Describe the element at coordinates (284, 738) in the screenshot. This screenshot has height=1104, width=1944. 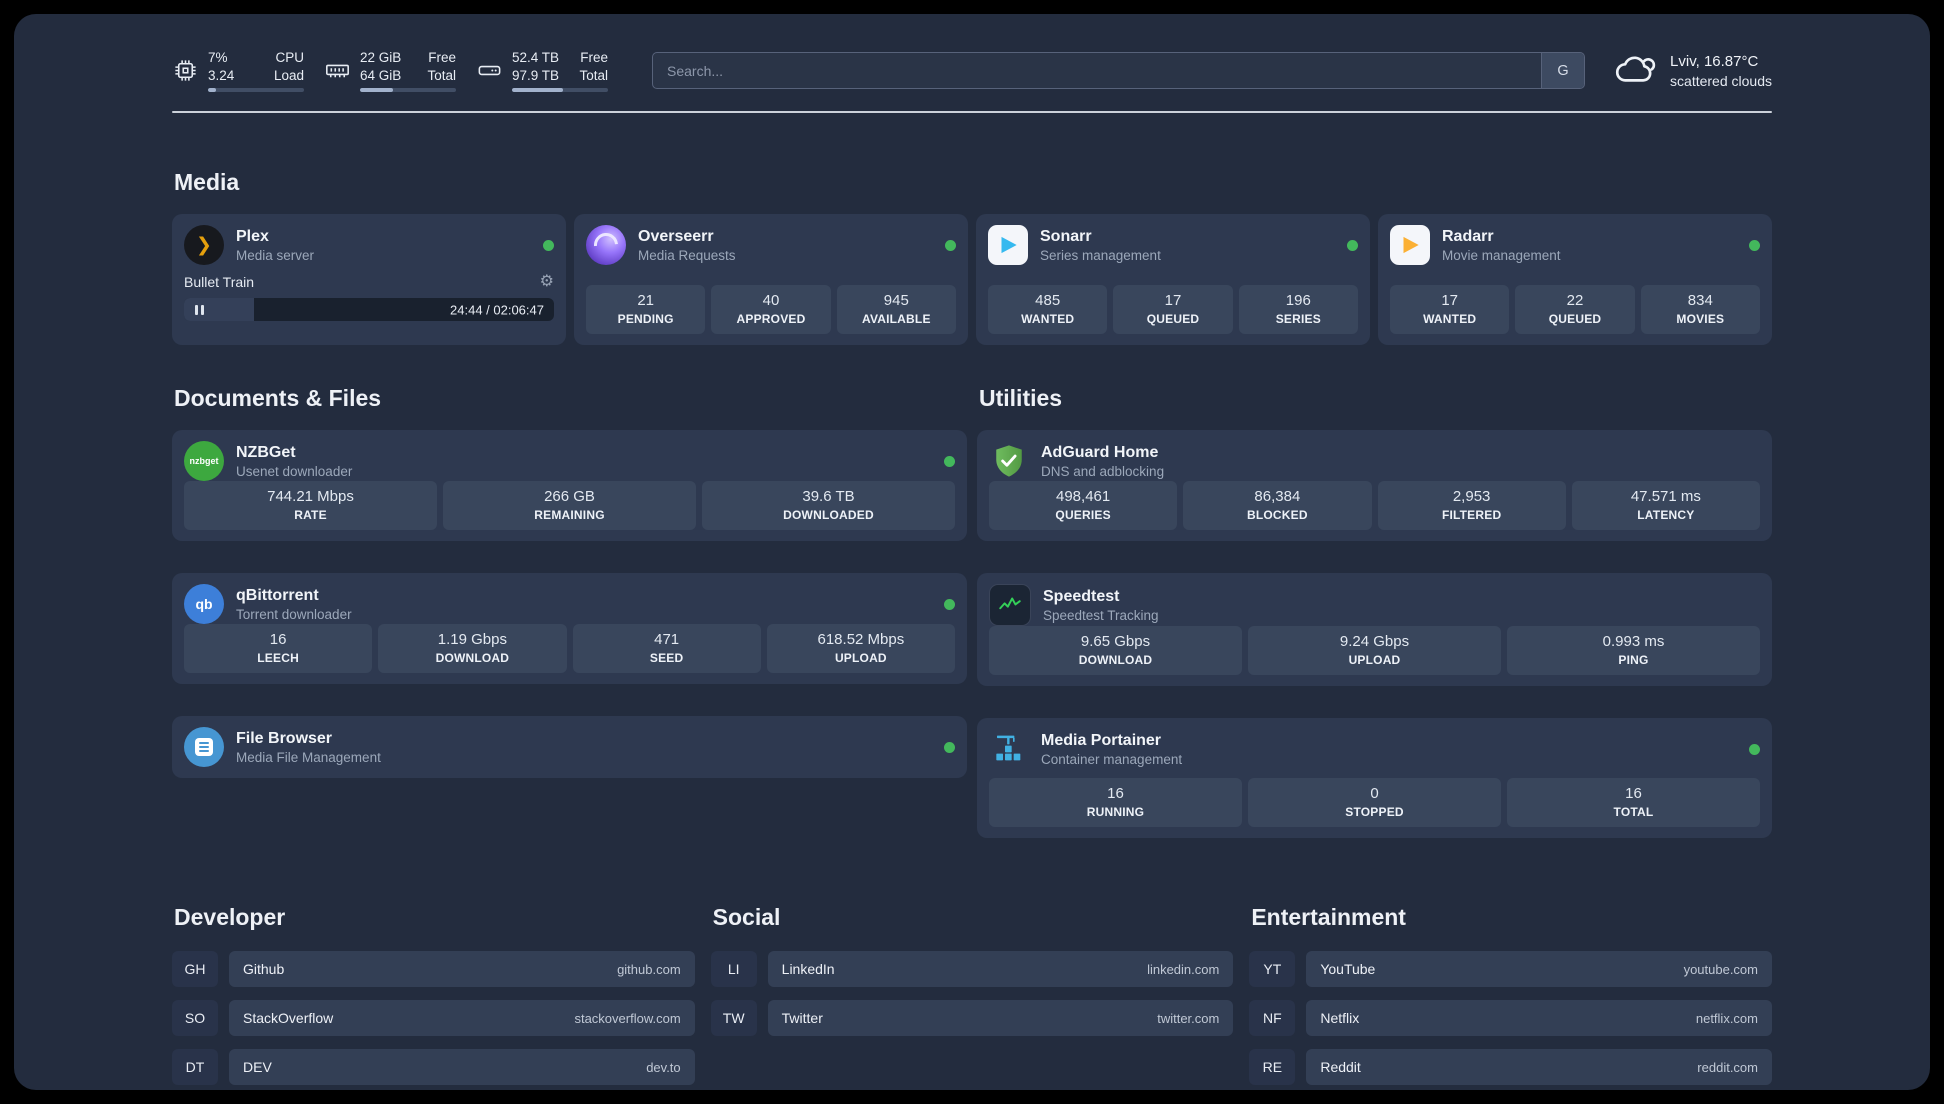
I see `app-name: File Browser` at that location.